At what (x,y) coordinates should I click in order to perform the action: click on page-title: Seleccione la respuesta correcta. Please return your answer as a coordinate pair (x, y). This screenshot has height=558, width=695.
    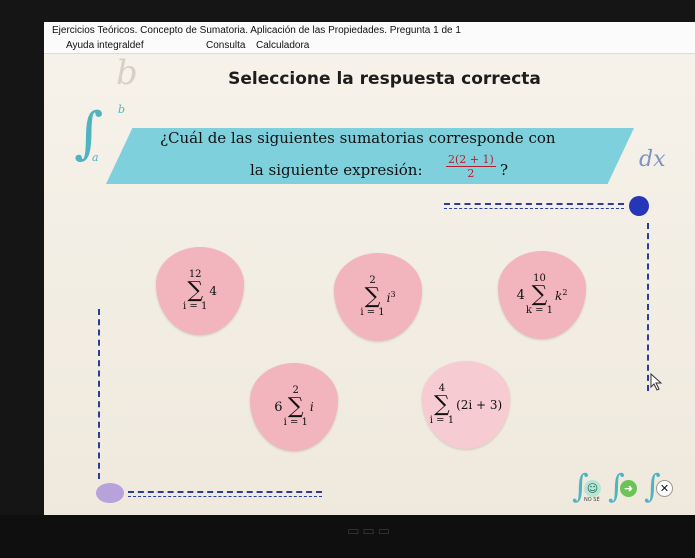
    Looking at the image, I should click on (384, 79).